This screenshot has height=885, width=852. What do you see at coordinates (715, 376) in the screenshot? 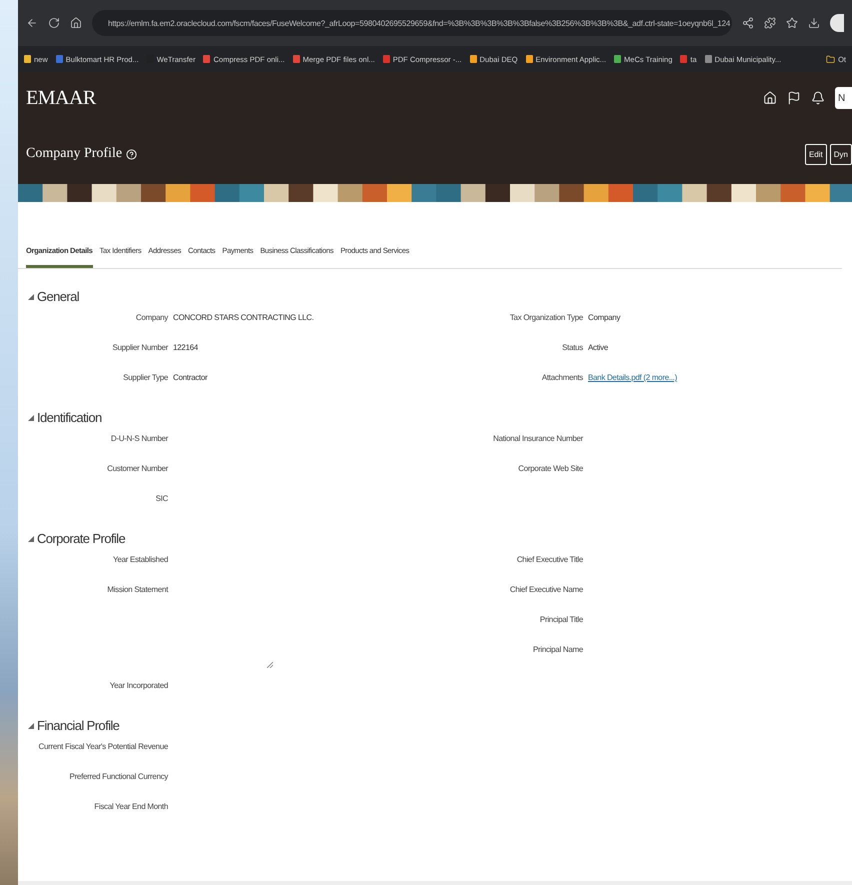
I see `attachment-link: Bank Details.pdf (2 more...)` at bounding box center [715, 376].